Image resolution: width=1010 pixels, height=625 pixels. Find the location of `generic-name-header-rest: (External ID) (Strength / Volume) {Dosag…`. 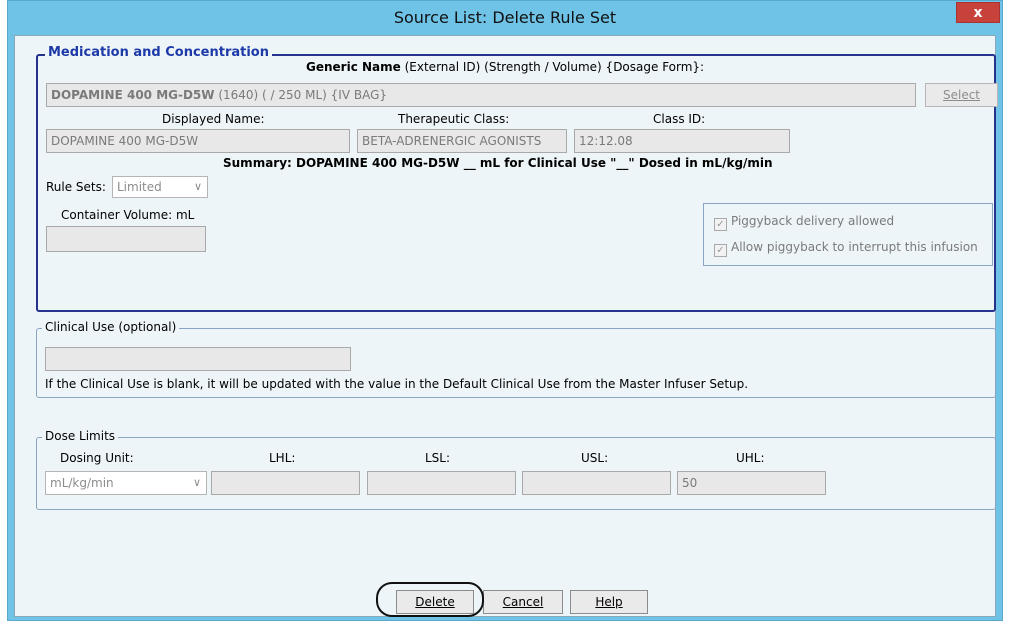

generic-name-header-rest: (External ID) (Strength / Volume) {Dosag… is located at coordinates (554, 67).